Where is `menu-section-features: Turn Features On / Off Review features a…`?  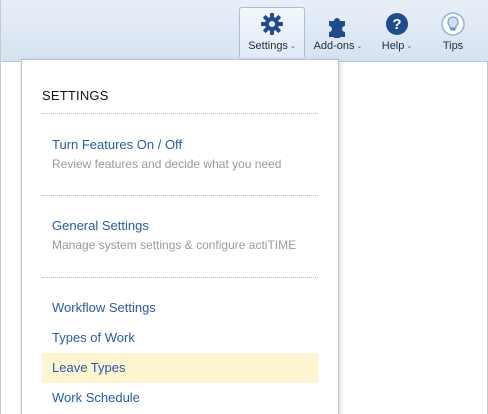 menu-section-features: Turn Features On / Off Review features a… is located at coordinates (166, 154).